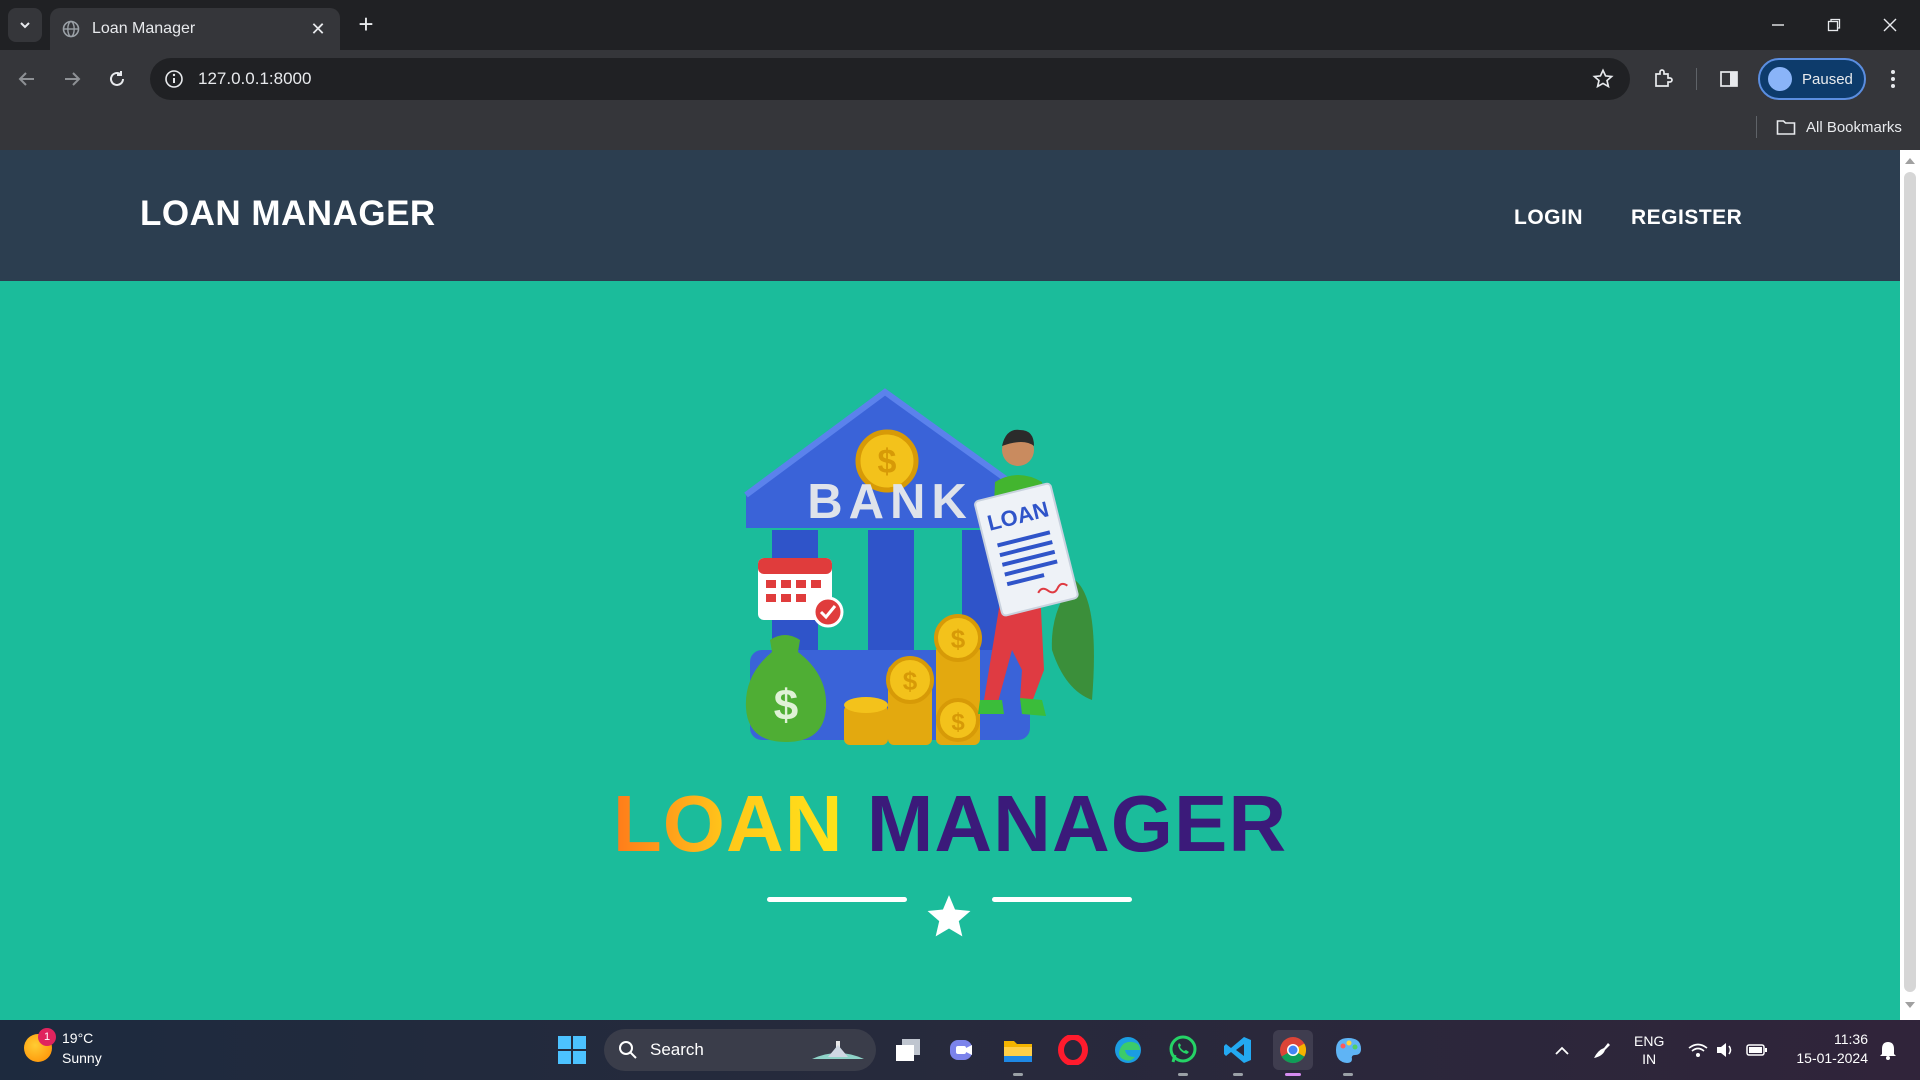 The image size is (1920, 1080). Describe the element at coordinates (318, 29) in the screenshot. I see `tab-close-icon: ✕` at that location.